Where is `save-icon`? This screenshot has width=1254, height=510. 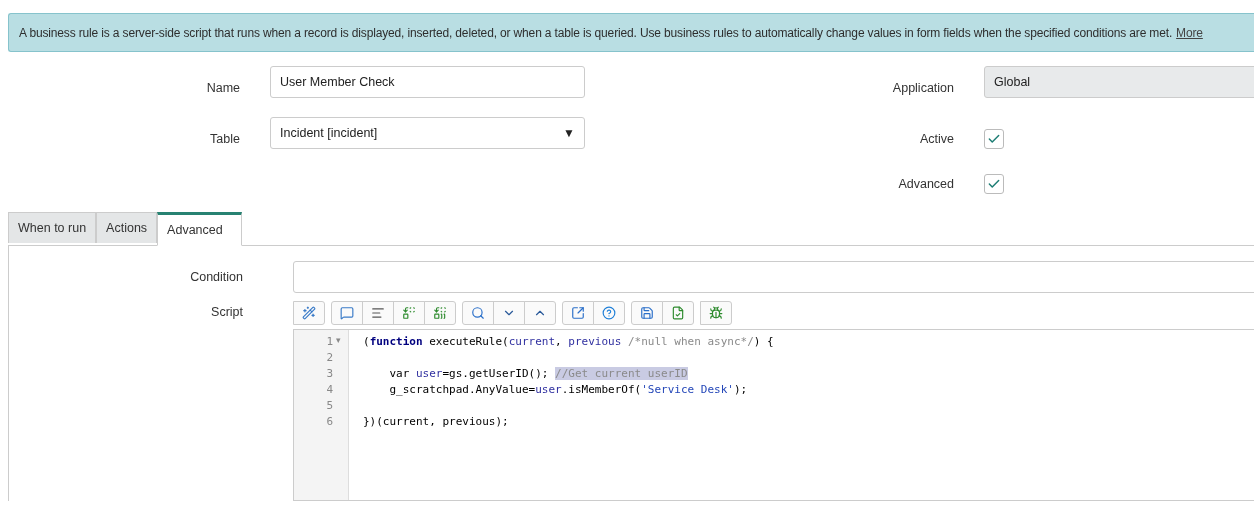 save-icon is located at coordinates (647, 313).